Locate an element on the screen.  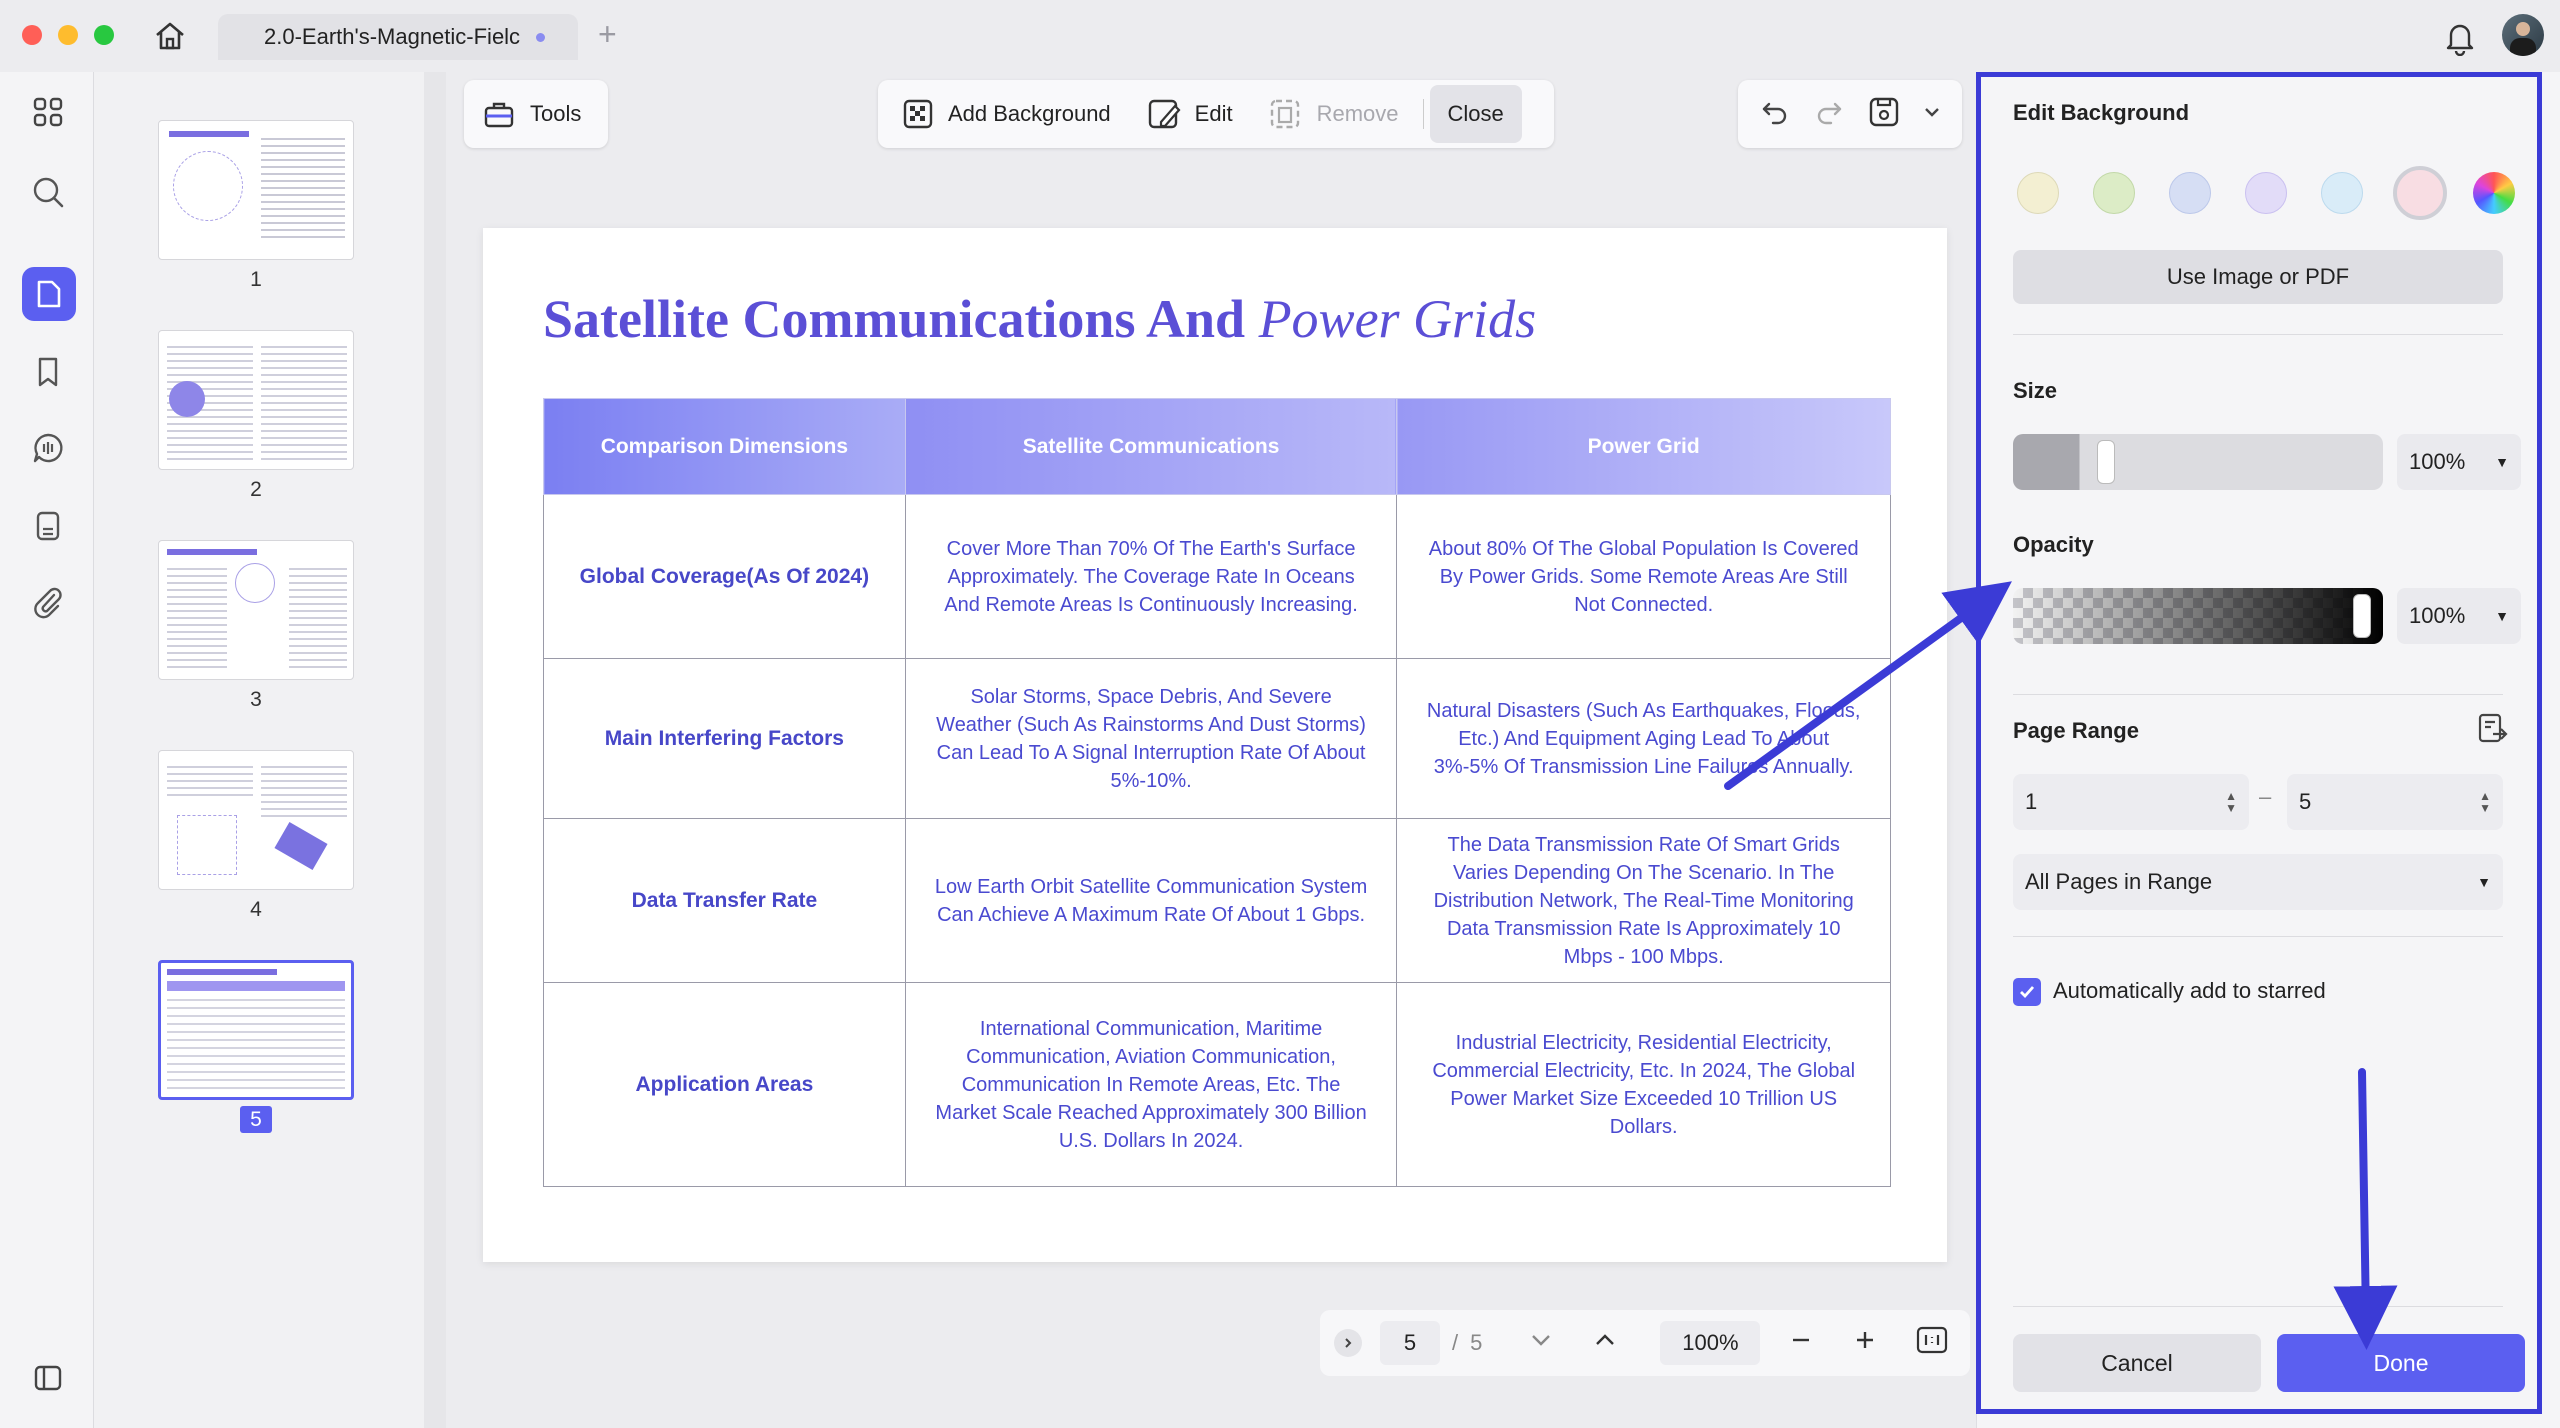
range-mode-select: All Pages in Range ▼ is located at coordinates (2258, 882).